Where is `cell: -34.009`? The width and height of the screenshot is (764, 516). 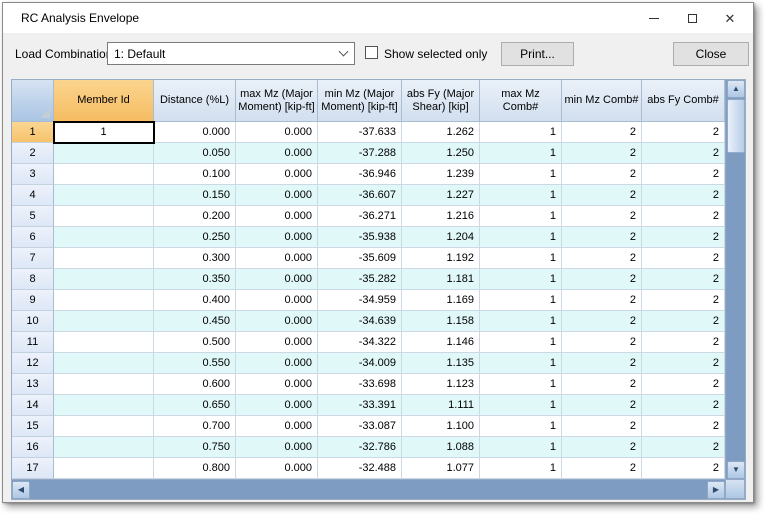 cell: -34.009 is located at coordinates (360, 363).